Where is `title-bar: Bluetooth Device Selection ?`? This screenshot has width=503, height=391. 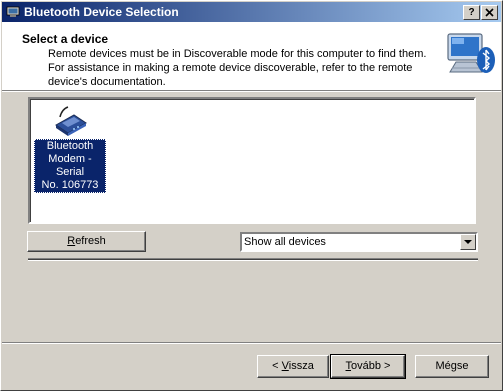 title-bar: Bluetooth Device Selection ? is located at coordinates (251, 12).